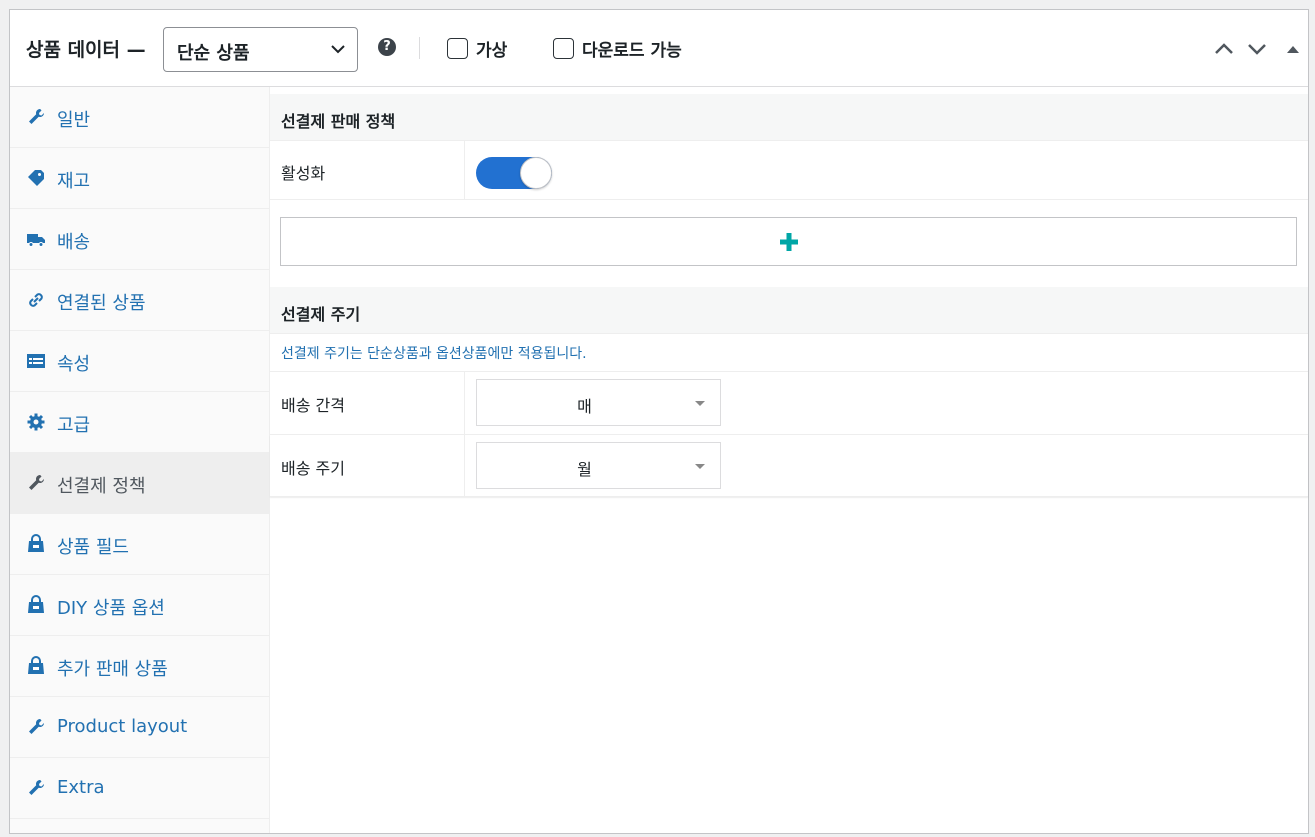 This screenshot has height=837, width=1315. I want to click on panel-header: 상품 데이터 — 단순 상품 ? 가상 다운로드 가능, so click(659, 48).